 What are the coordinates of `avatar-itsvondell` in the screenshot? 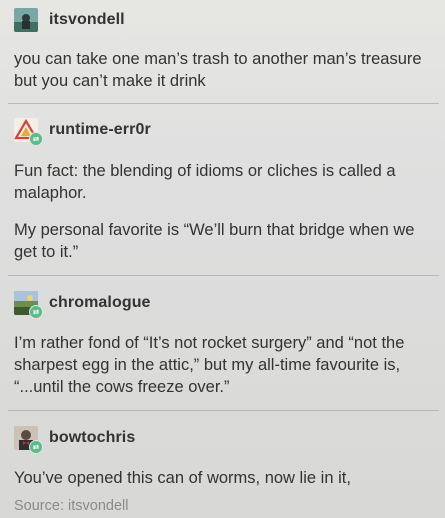 It's located at (26, 20).